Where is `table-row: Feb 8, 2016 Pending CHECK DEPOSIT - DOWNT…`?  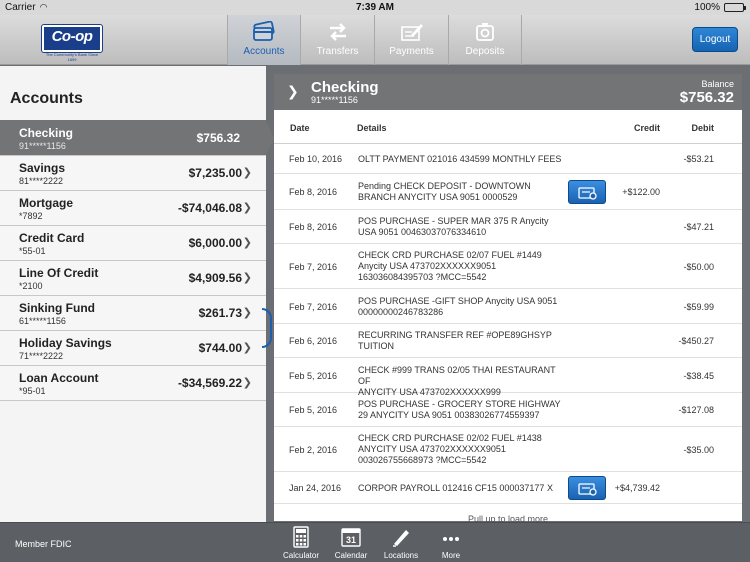 table-row: Feb 8, 2016 Pending CHECK DEPOSIT - DOWNT… is located at coordinates (508, 192).